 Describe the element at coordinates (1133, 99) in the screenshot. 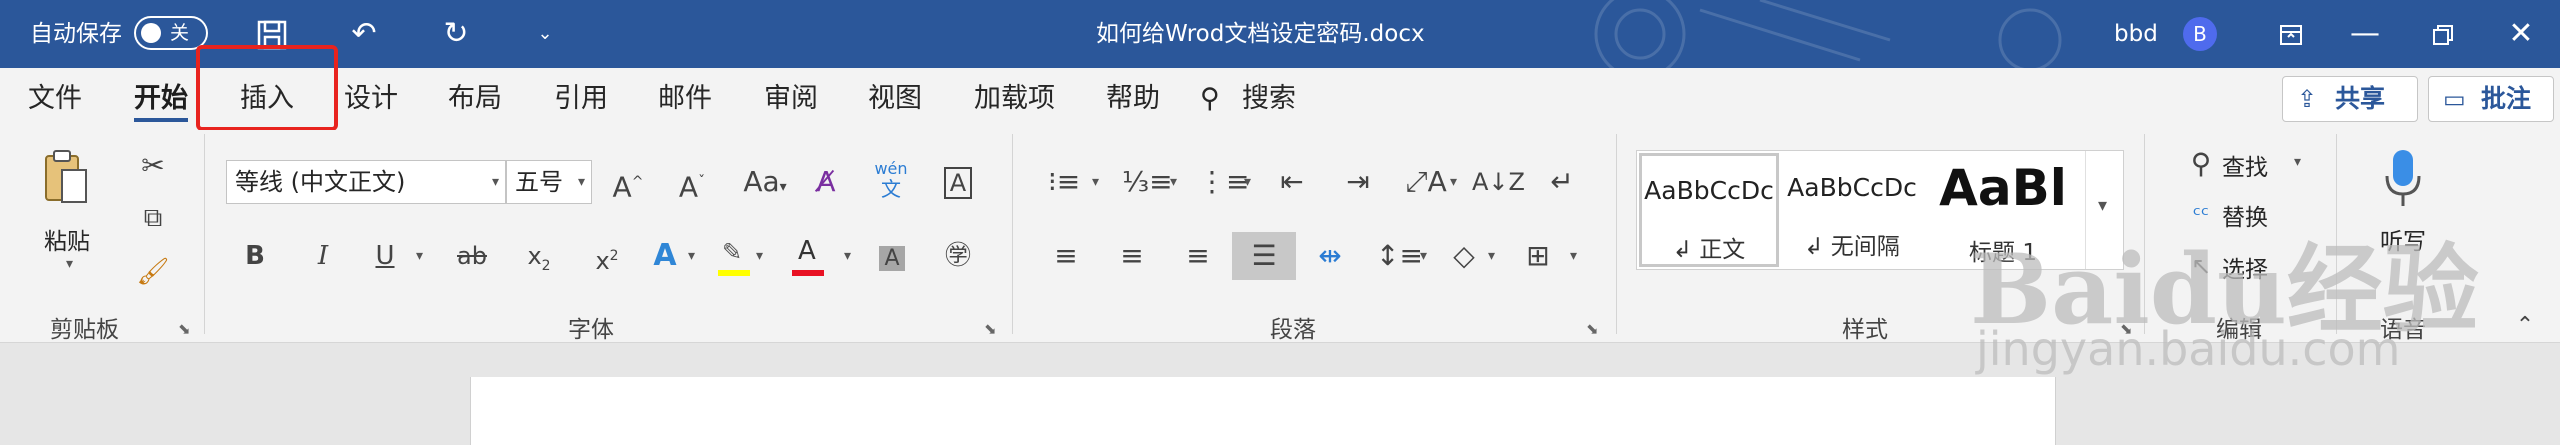

I see `tab-help: 帮助` at that location.